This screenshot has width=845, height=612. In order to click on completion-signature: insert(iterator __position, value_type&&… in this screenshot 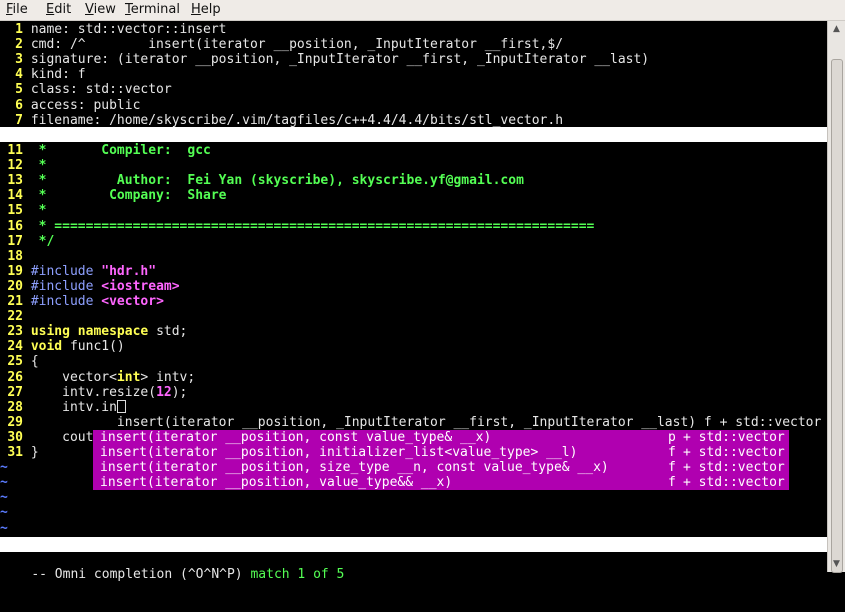, I will do `click(276, 482)`.